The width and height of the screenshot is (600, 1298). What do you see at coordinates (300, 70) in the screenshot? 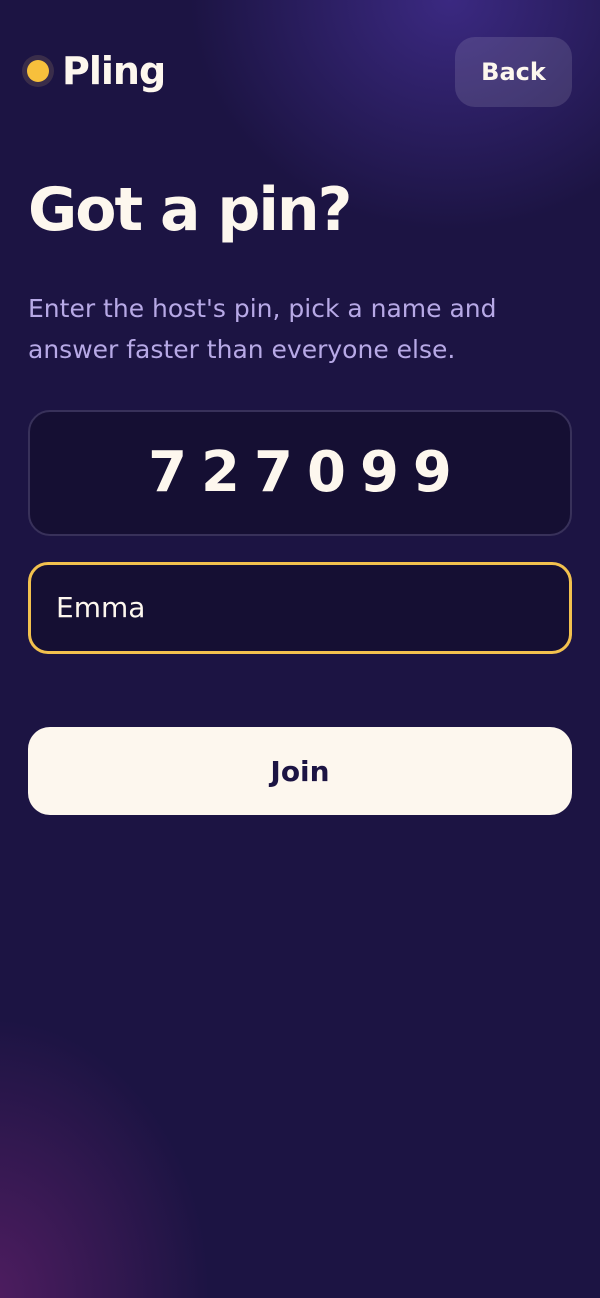
I see `app-header: Pling Back` at bounding box center [300, 70].